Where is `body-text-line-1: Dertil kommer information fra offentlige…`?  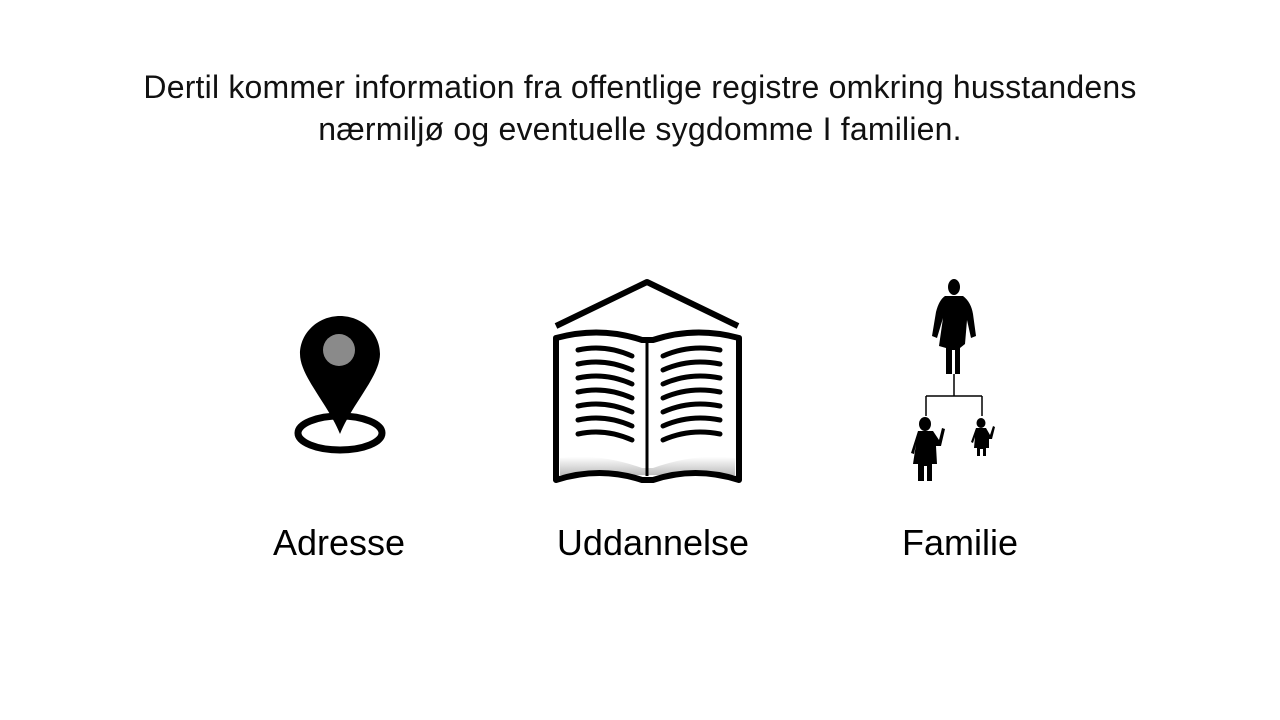
body-text-line-1: Dertil kommer information fra offentlige… is located at coordinates (640, 87).